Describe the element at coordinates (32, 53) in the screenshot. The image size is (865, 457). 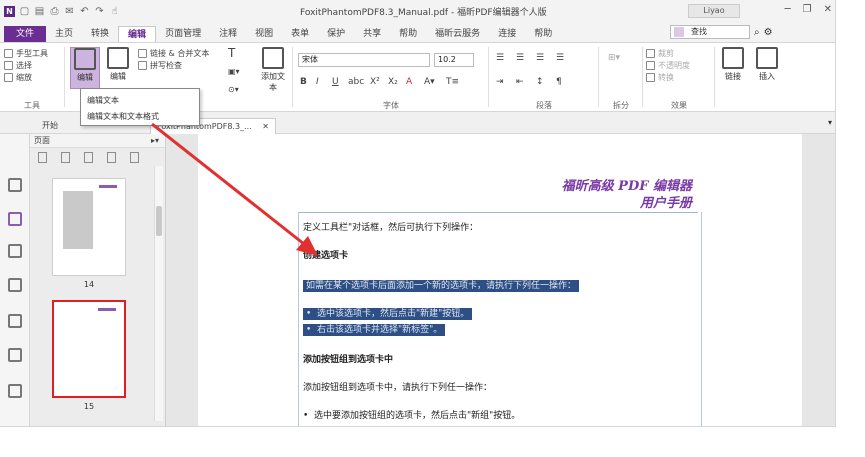
I see `hand-tool: 手型工具` at that location.